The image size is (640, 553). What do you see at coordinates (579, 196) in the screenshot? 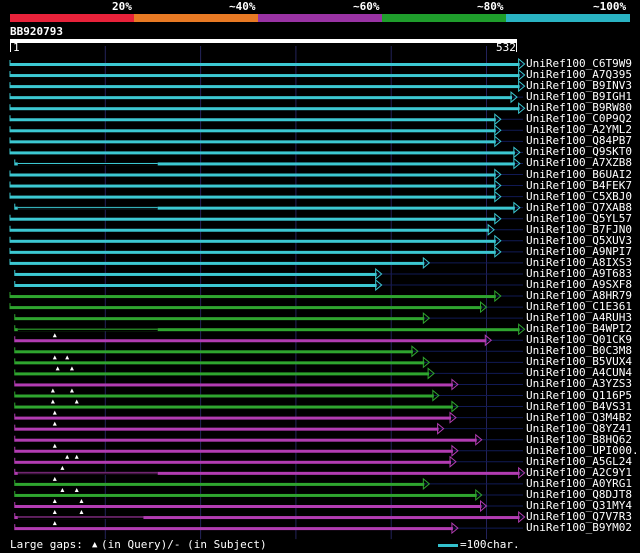
I see `hit-label: UniRef100_C5XBJ0` at bounding box center [579, 196].